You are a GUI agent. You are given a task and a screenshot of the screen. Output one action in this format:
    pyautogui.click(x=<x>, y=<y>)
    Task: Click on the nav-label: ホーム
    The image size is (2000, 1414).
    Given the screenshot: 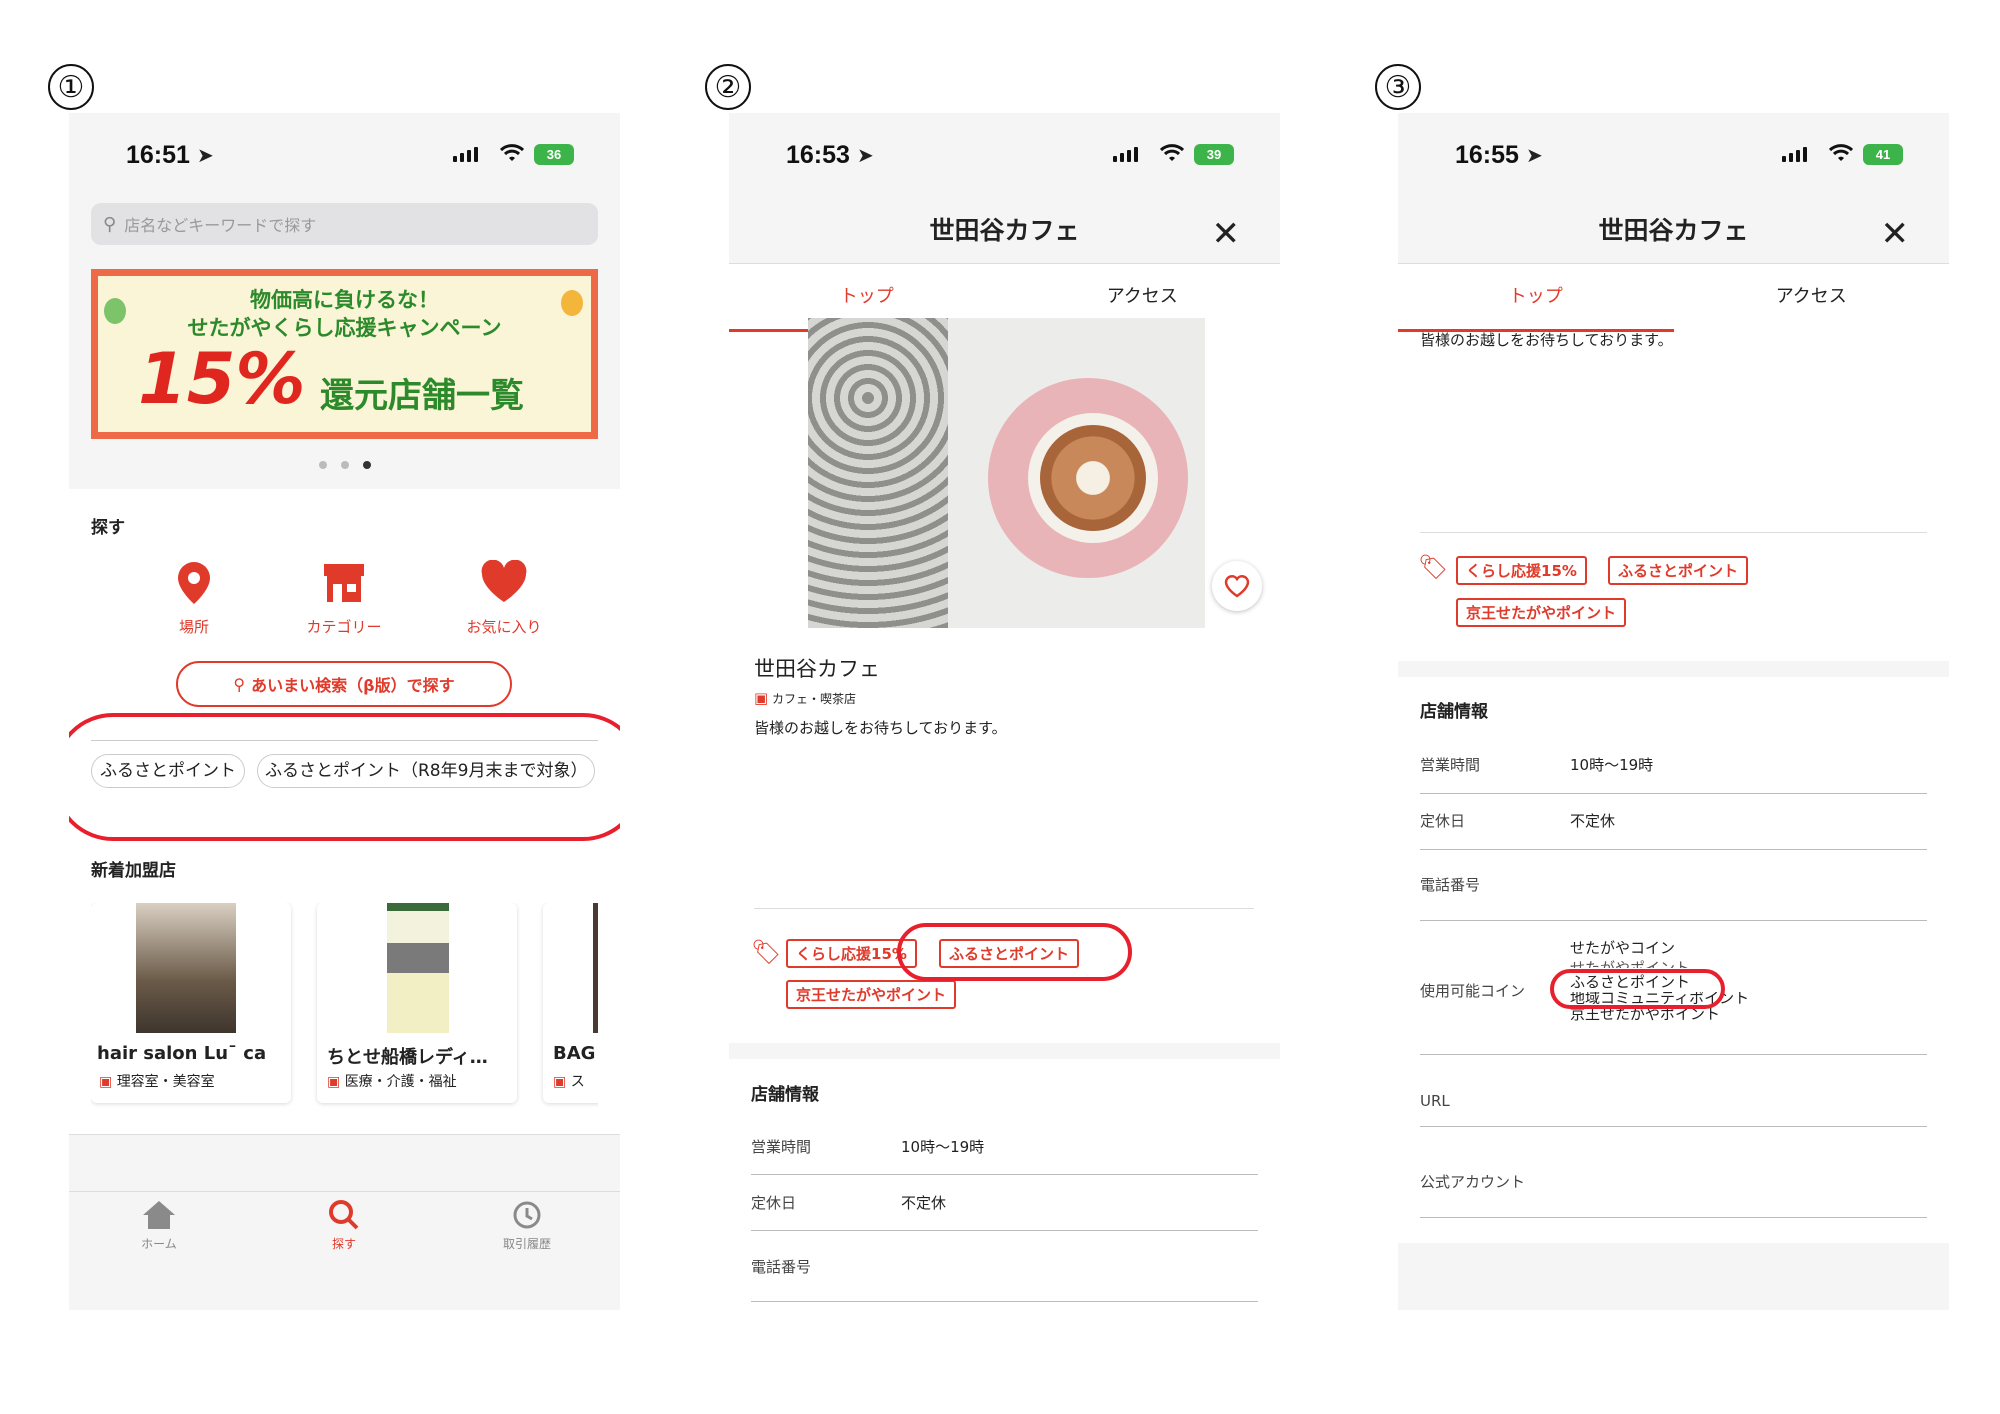 What is the action you would take?
    pyautogui.click(x=159, y=1244)
    